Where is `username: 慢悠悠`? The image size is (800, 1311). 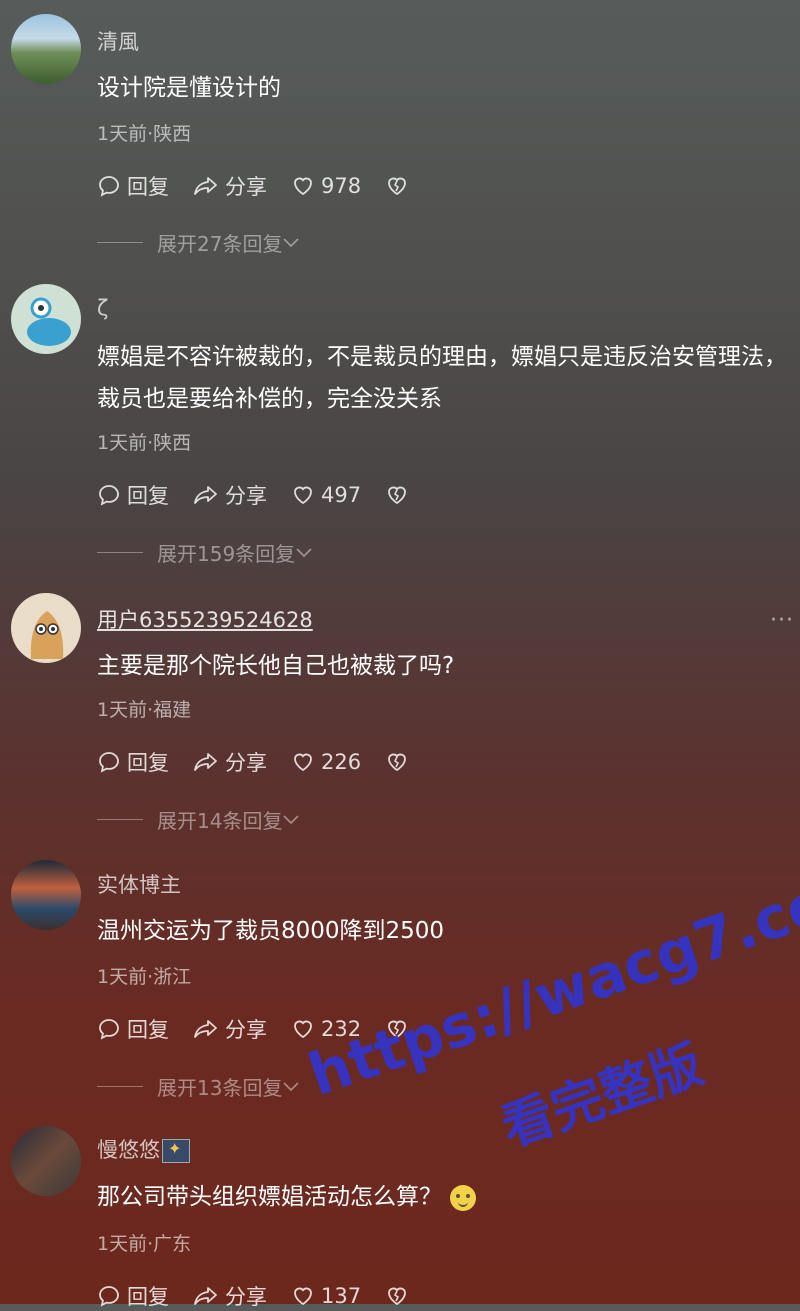 username: 慢悠悠 is located at coordinates (143, 1149).